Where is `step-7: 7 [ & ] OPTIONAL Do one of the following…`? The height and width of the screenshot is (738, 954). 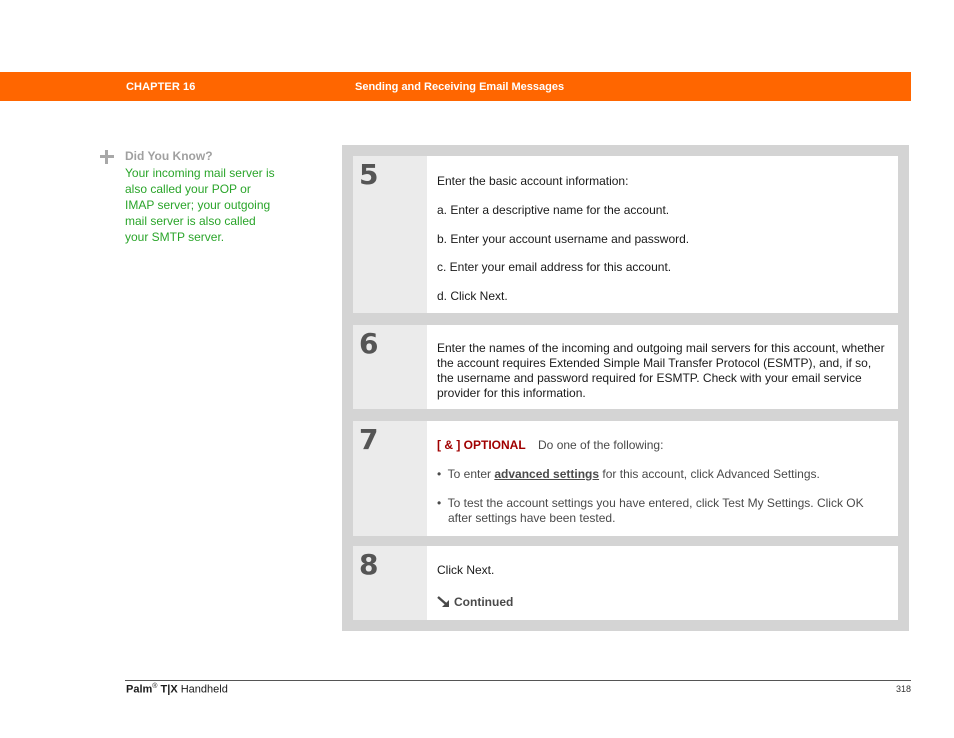 step-7: 7 [ & ] OPTIONAL Do one of the following… is located at coordinates (625, 478).